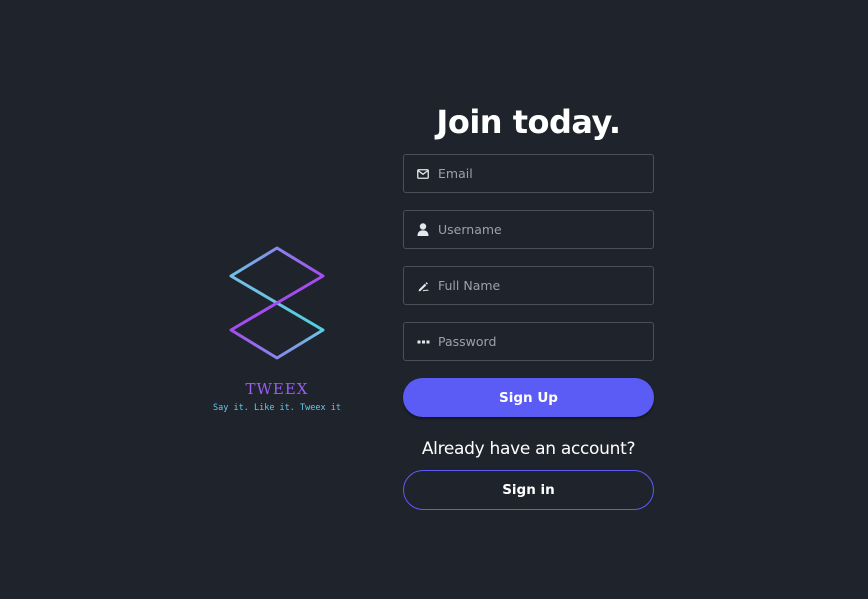  What do you see at coordinates (277, 303) in the screenshot?
I see `hexagon-cube-logo-icon` at bounding box center [277, 303].